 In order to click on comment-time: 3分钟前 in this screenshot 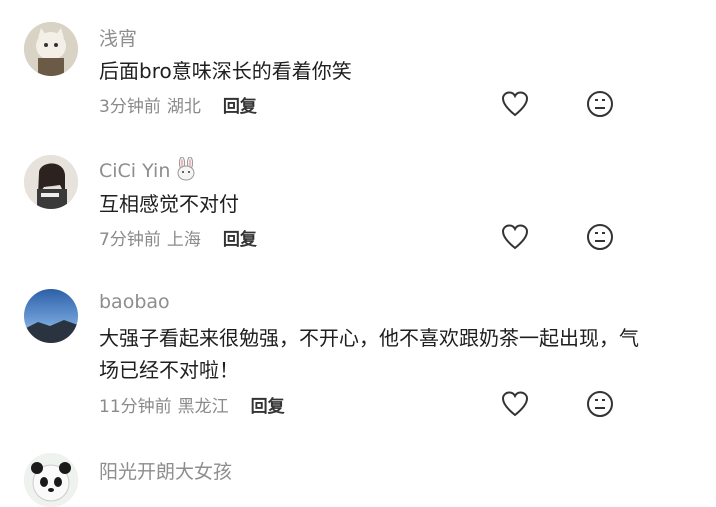, I will do `click(130, 107)`.